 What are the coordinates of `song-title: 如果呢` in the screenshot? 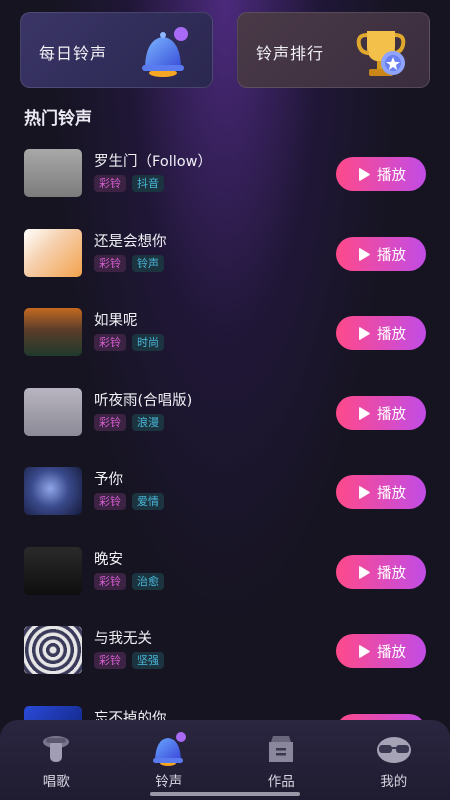 It's located at (116, 321).